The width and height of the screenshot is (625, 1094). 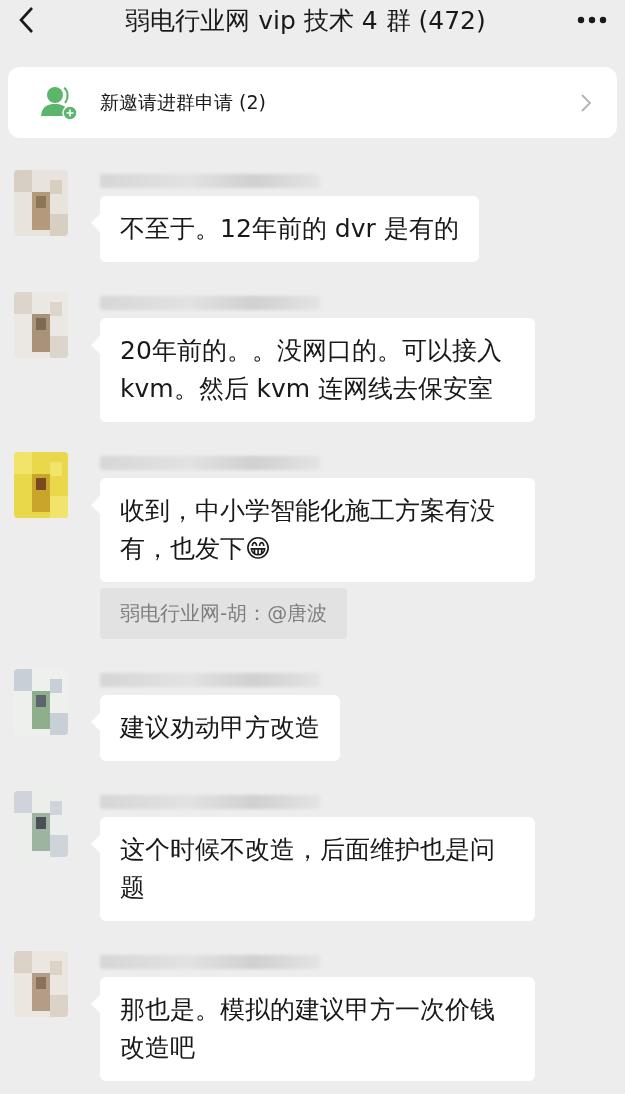 I want to click on chevron-icon, so click(x=586, y=102).